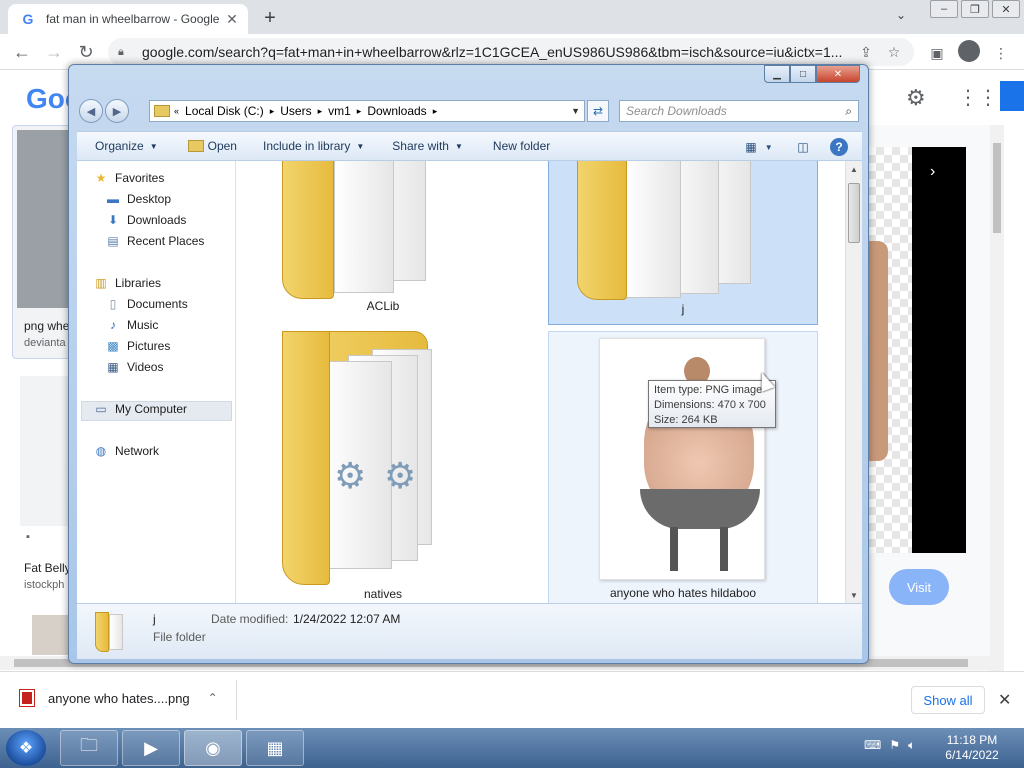 Image resolution: width=1024 pixels, height=768 pixels. What do you see at coordinates (919, 587) in the screenshot?
I see `visit-button: Visit` at bounding box center [919, 587].